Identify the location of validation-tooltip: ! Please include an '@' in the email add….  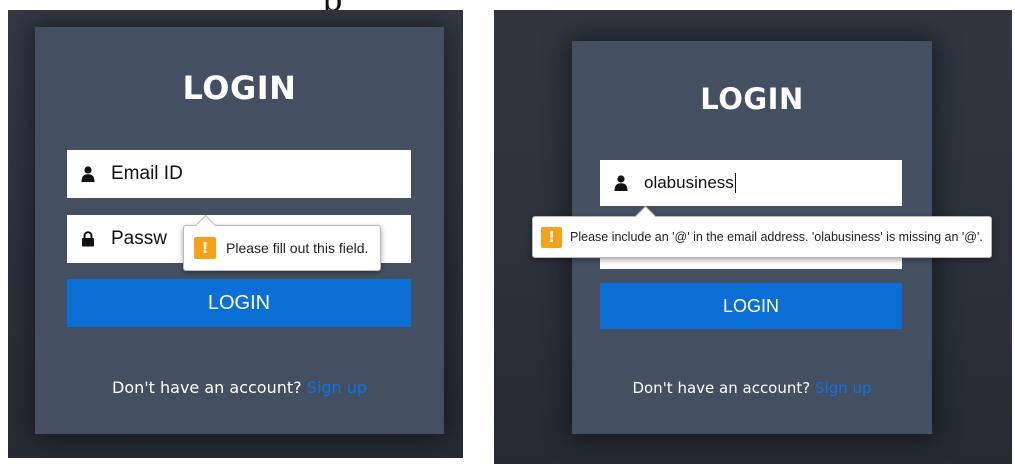
(762, 237).